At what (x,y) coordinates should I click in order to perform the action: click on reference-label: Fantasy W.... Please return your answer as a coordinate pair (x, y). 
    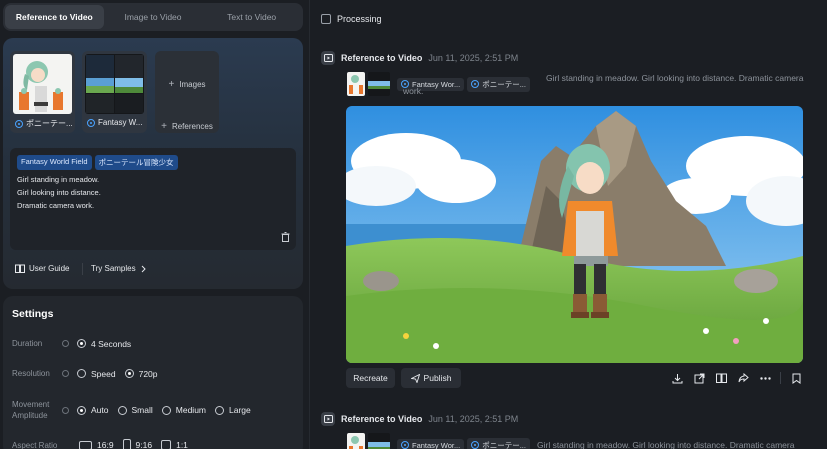
    Looking at the image, I should click on (120, 122).